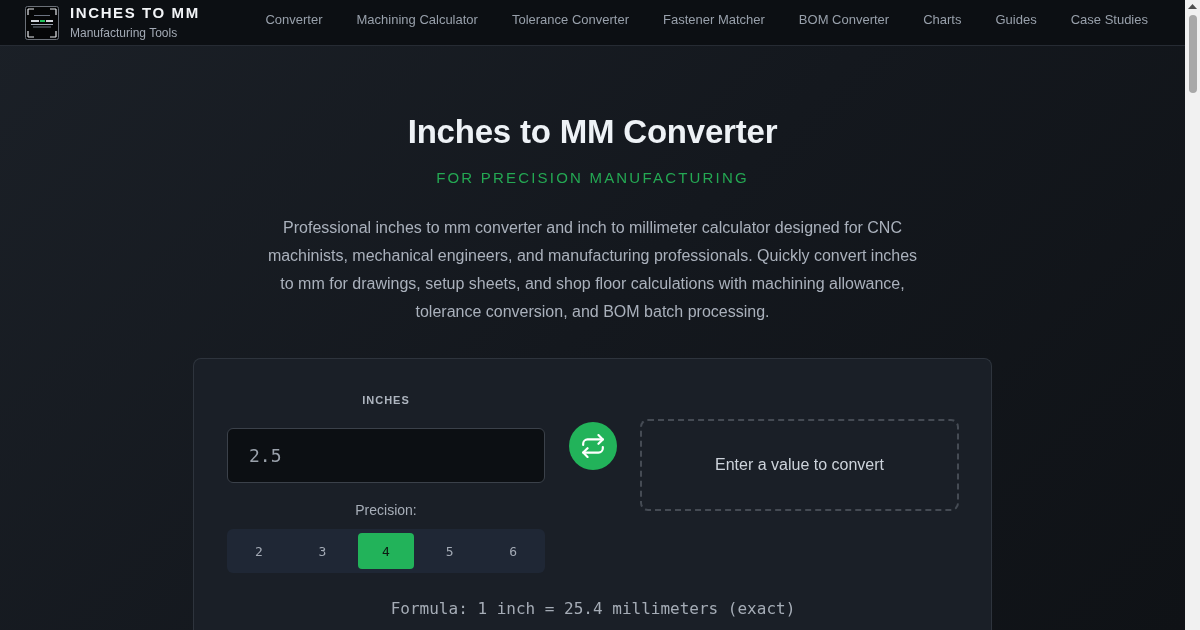  I want to click on precision-option: 2, so click(259, 551).